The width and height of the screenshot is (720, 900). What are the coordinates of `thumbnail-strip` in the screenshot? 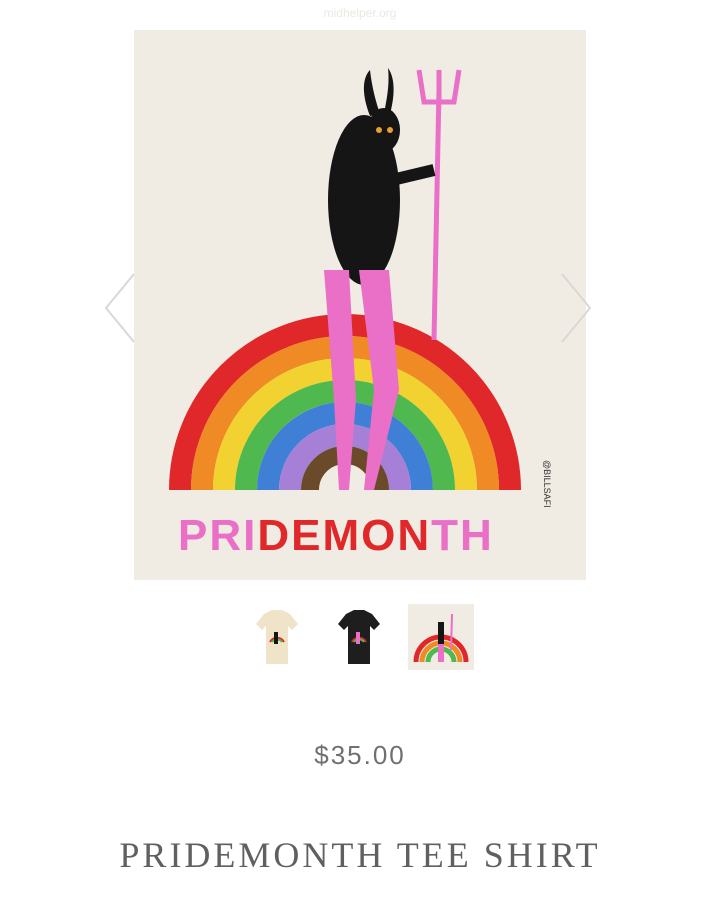 It's located at (360, 639).